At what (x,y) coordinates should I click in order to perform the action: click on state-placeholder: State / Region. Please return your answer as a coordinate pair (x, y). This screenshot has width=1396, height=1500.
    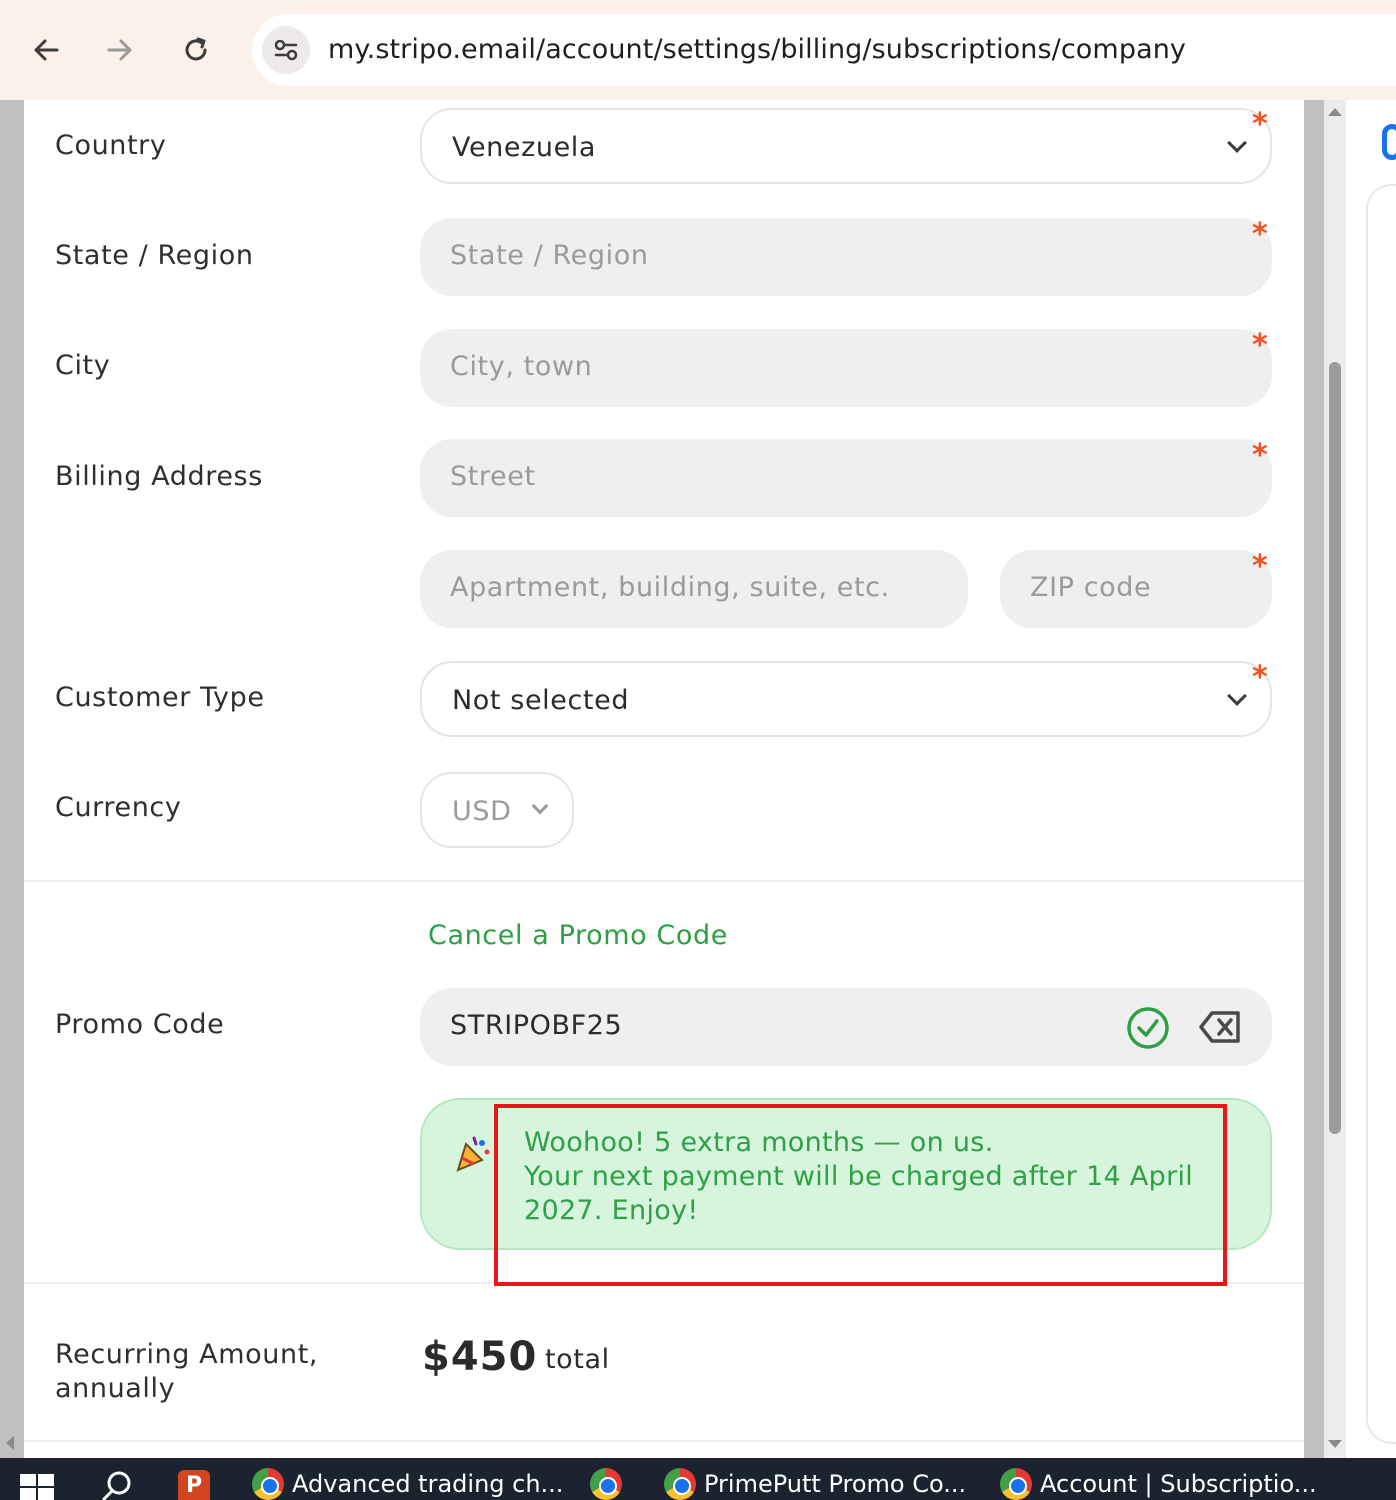
    Looking at the image, I should click on (549, 255).